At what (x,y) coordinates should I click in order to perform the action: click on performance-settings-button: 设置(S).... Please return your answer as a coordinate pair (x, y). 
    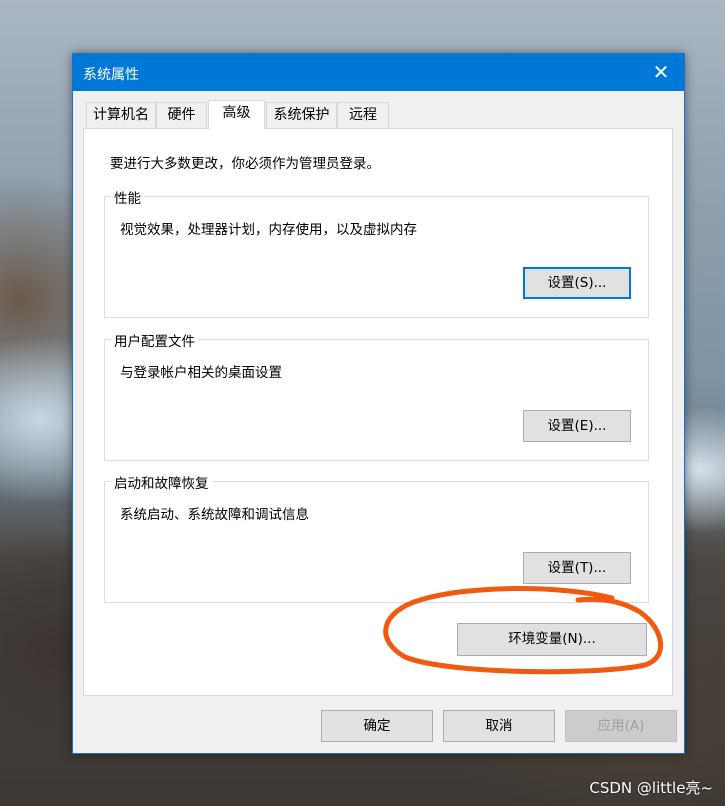
    Looking at the image, I should click on (577, 283).